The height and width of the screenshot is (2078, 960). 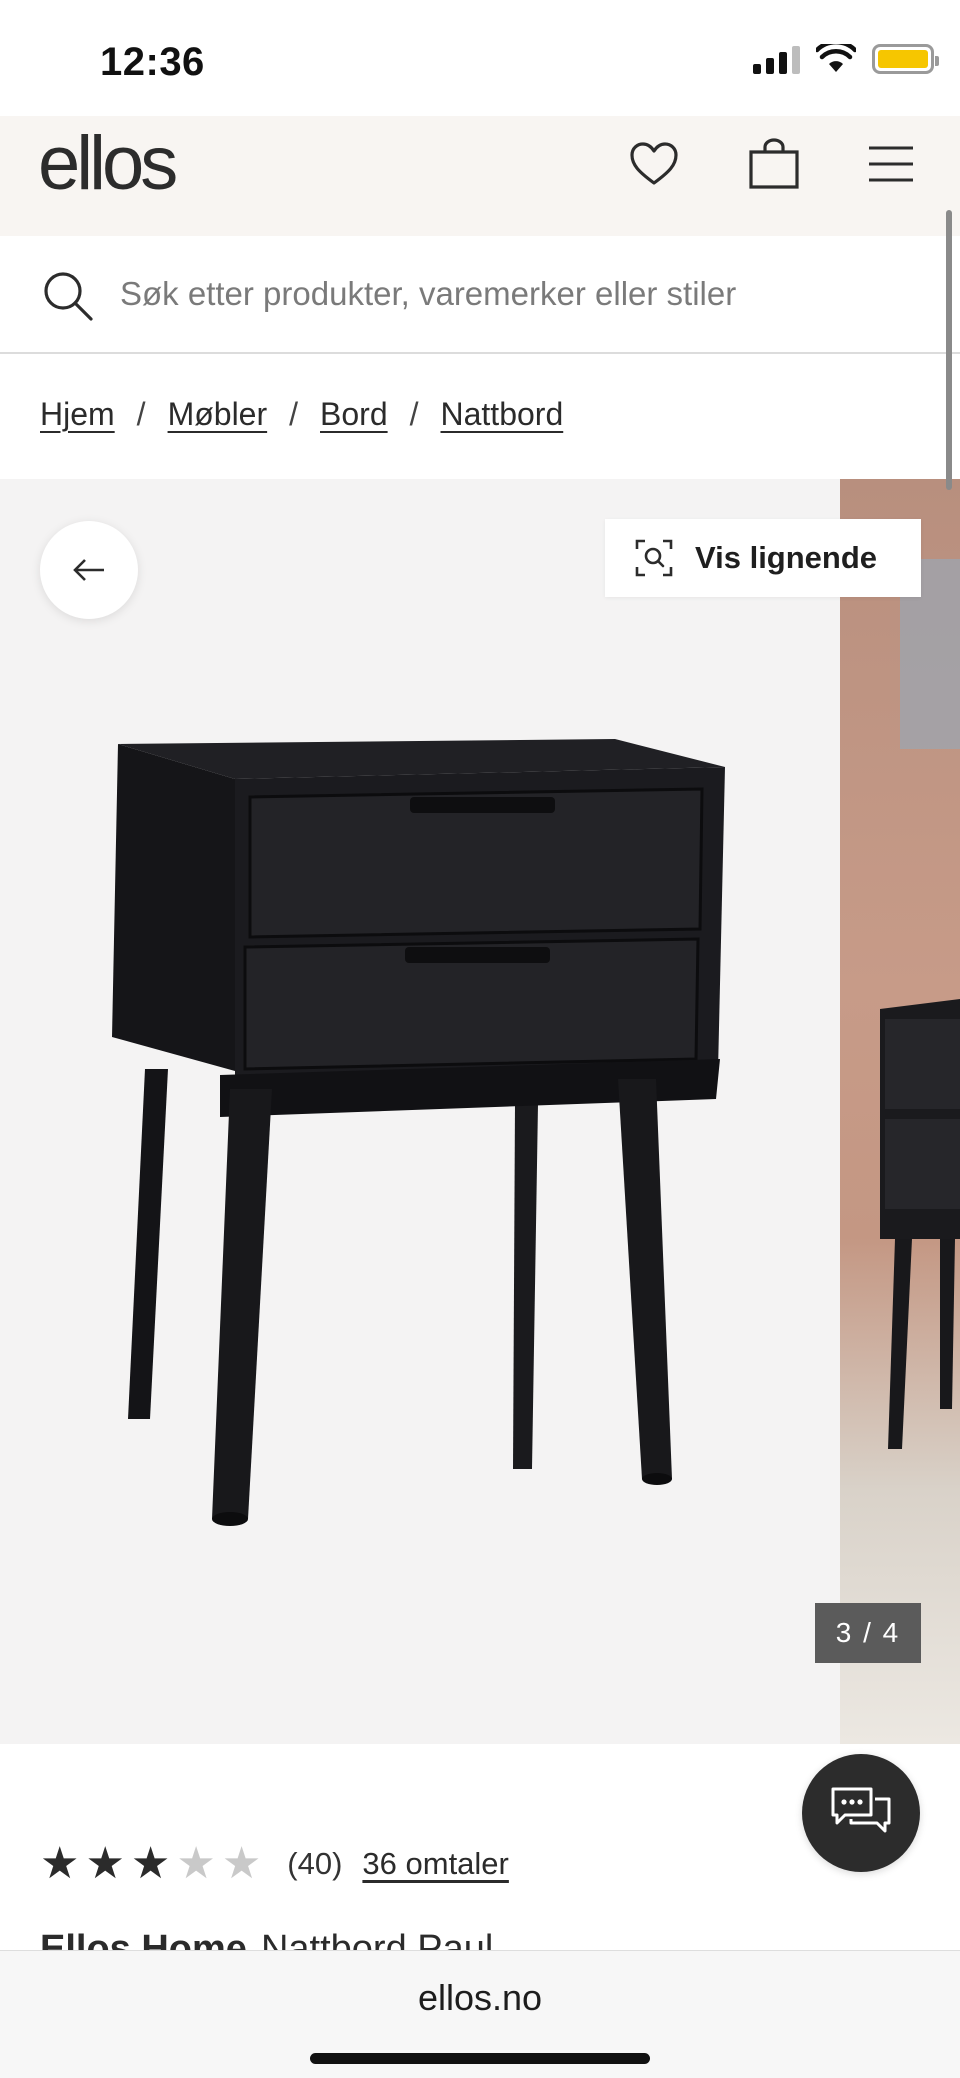 What do you see at coordinates (480, 2058) in the screenshot?
I see `home-indicator` at bounding box center [480, 2058].